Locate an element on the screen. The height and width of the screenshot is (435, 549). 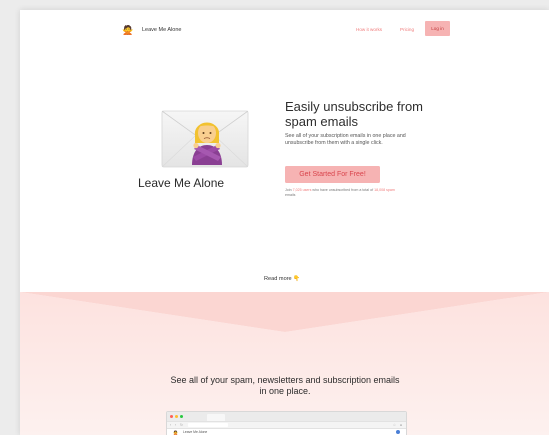
browser-mockup: ‹ › ↻ ☆ ● 🙅 Leave Me Alone is located at coordinates (286, 423).